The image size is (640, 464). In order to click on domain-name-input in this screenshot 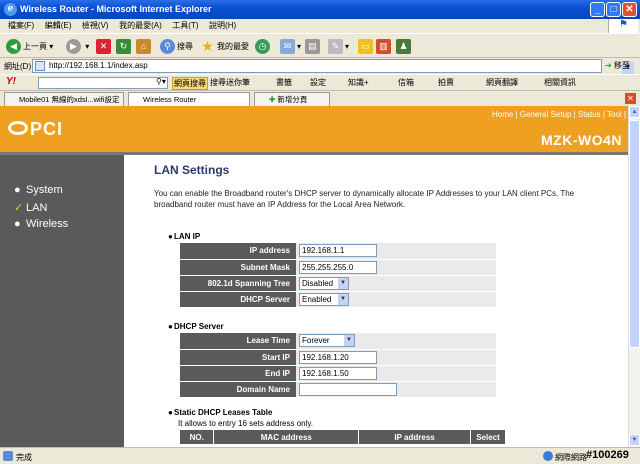, I will do `click(348, 389)`.